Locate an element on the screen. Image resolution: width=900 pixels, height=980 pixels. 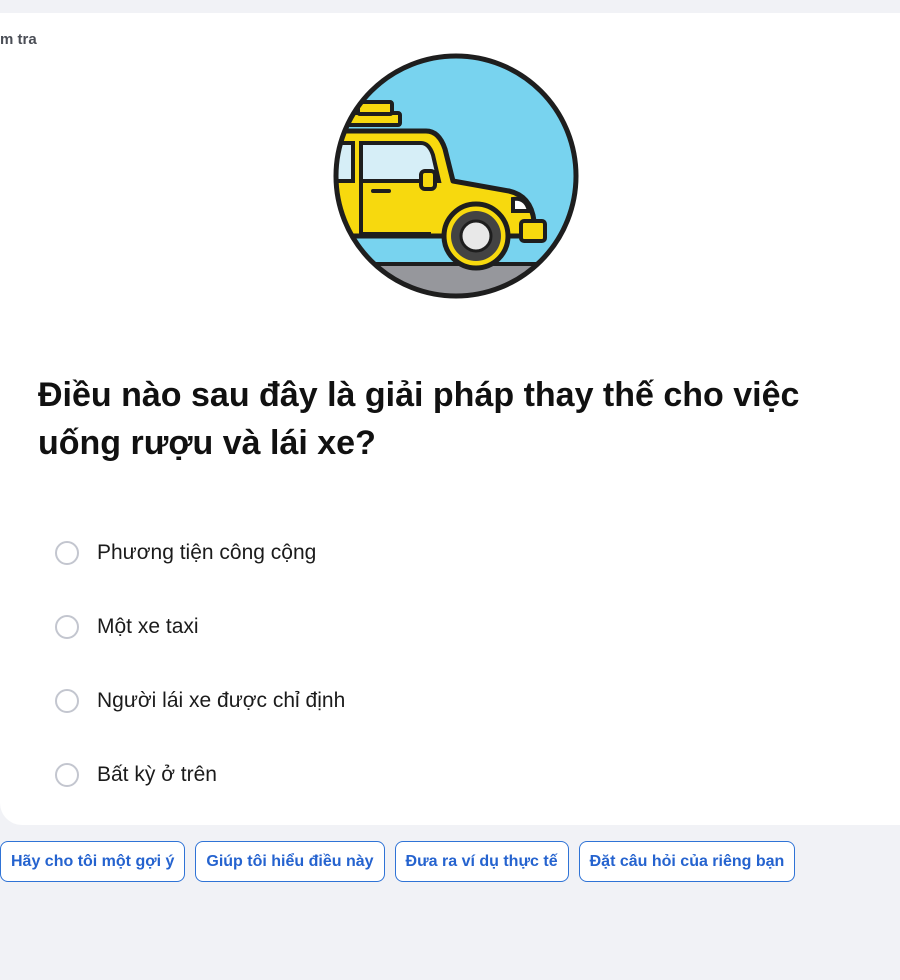
ask-question-button: Đặt câu hỏi của riêng bạn is located at coordinates (687, 861).